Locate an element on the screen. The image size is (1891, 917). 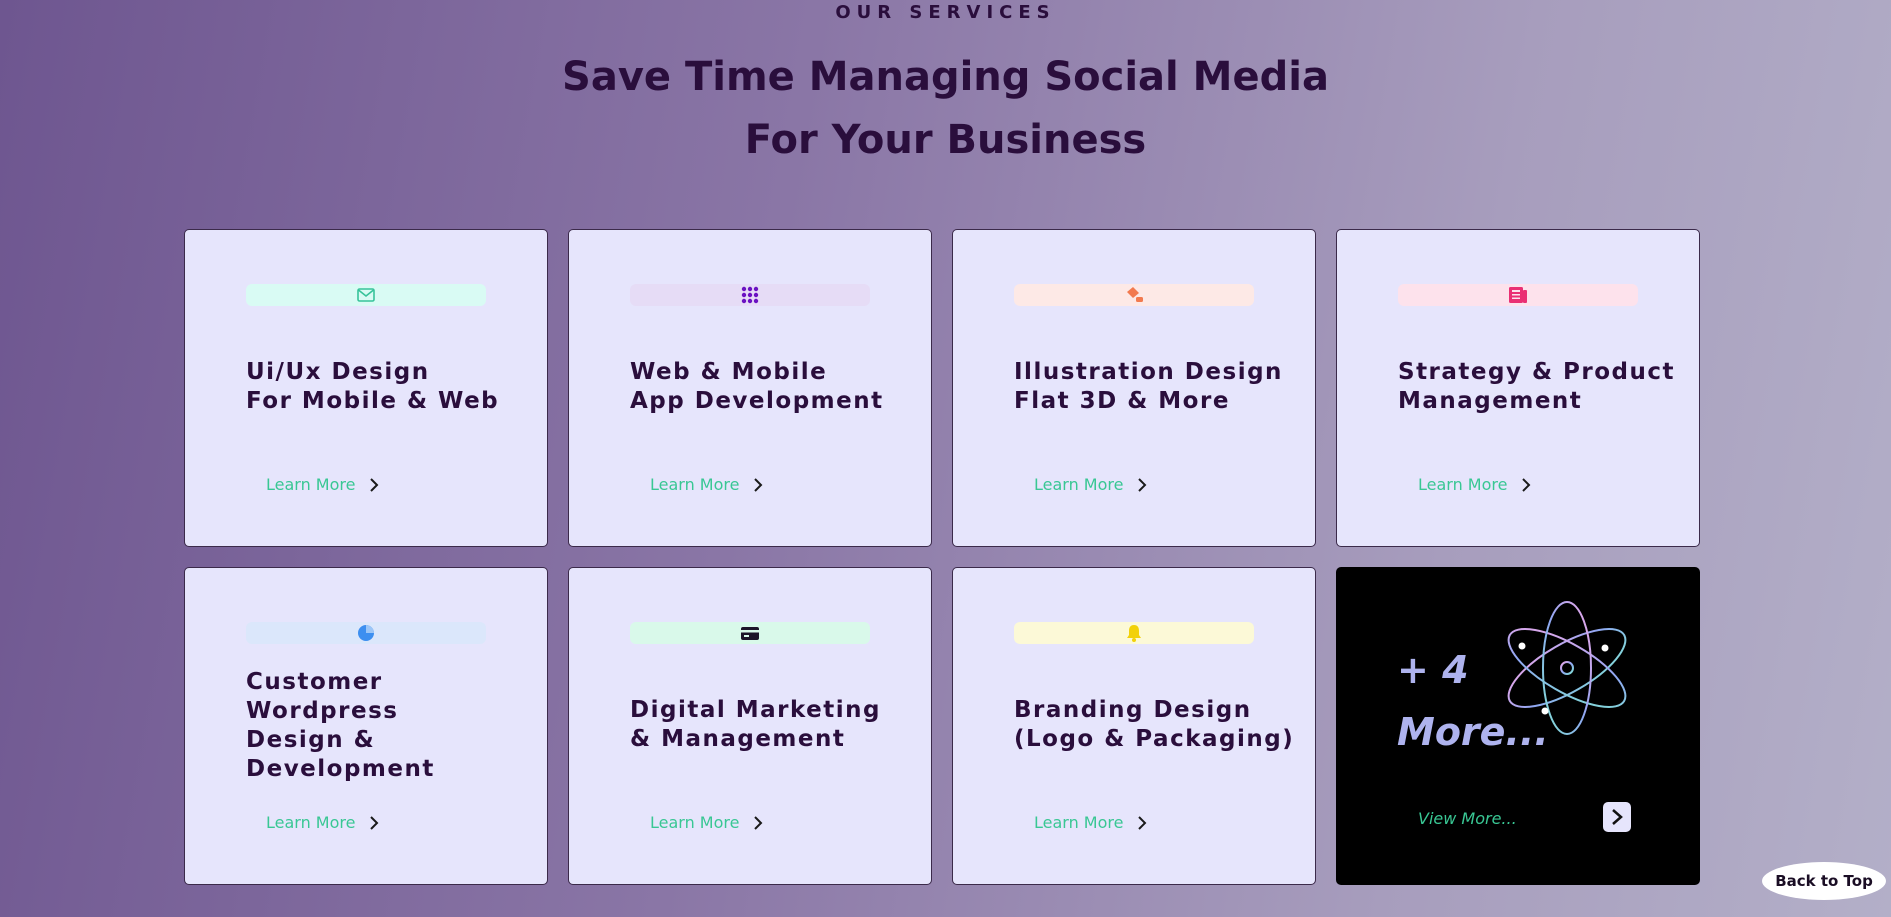
service-card-strategy: Strategy & Product Management Learn More is located at coordinates (1518, 388).